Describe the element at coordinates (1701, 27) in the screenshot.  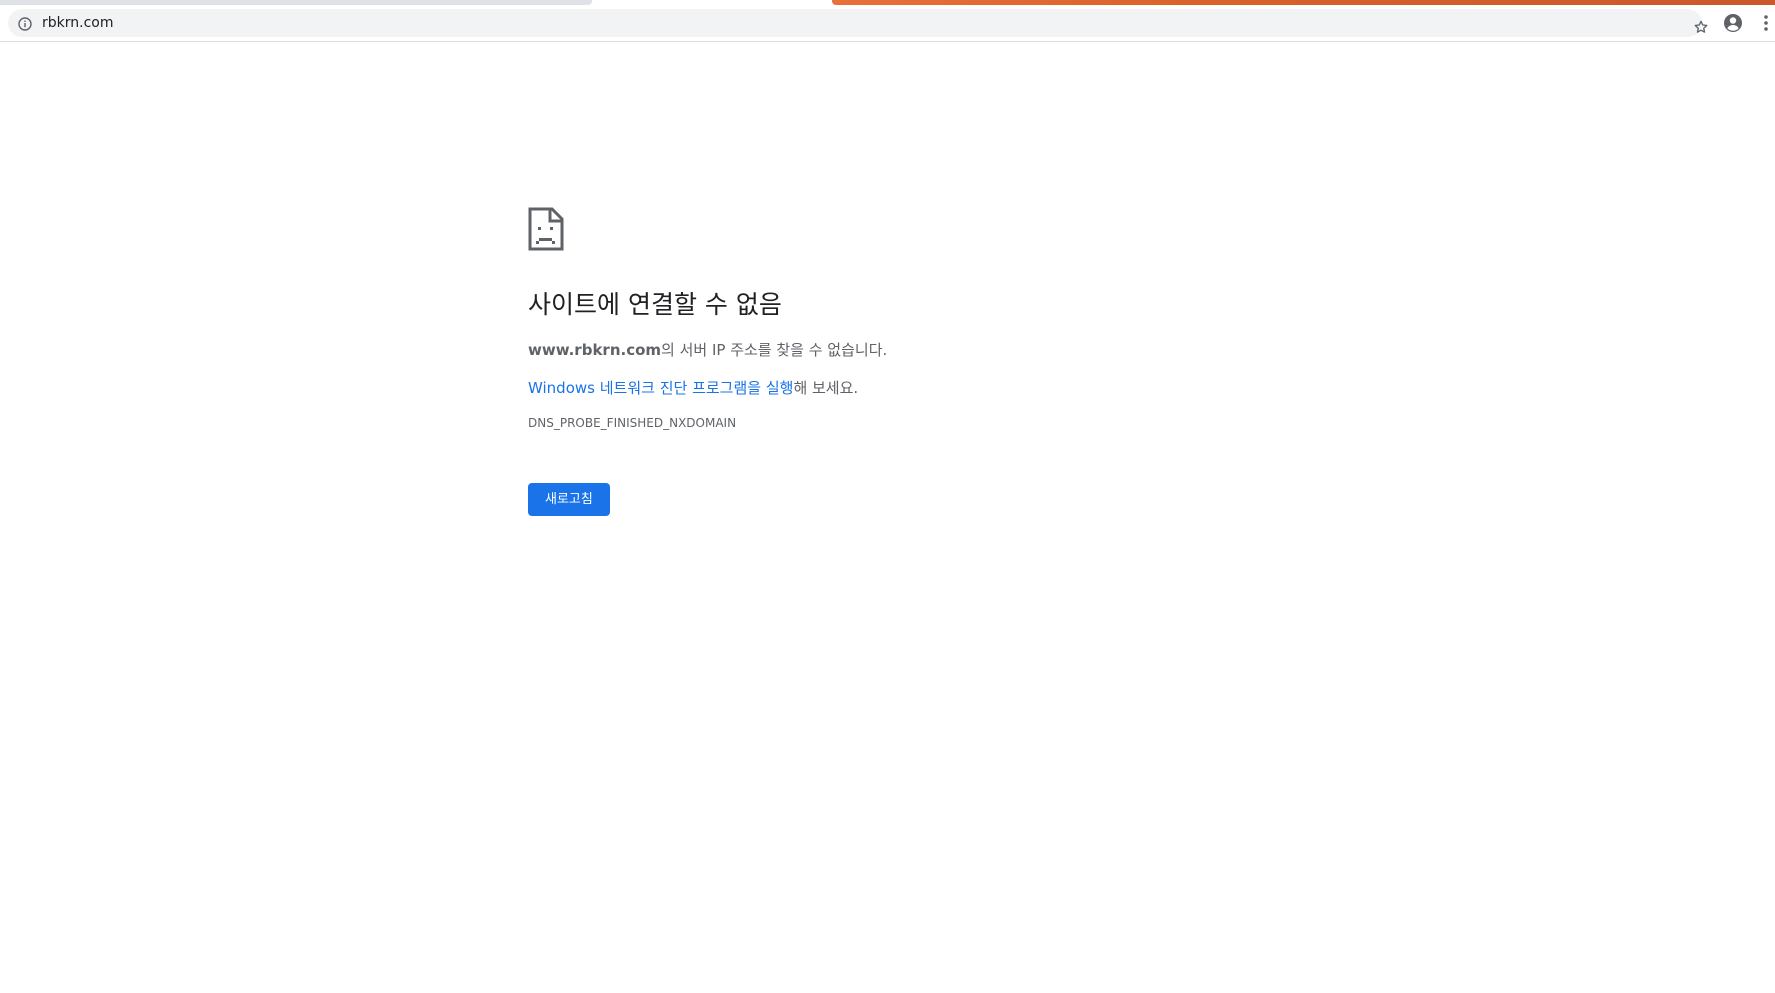
I see `star-icon` at that location.